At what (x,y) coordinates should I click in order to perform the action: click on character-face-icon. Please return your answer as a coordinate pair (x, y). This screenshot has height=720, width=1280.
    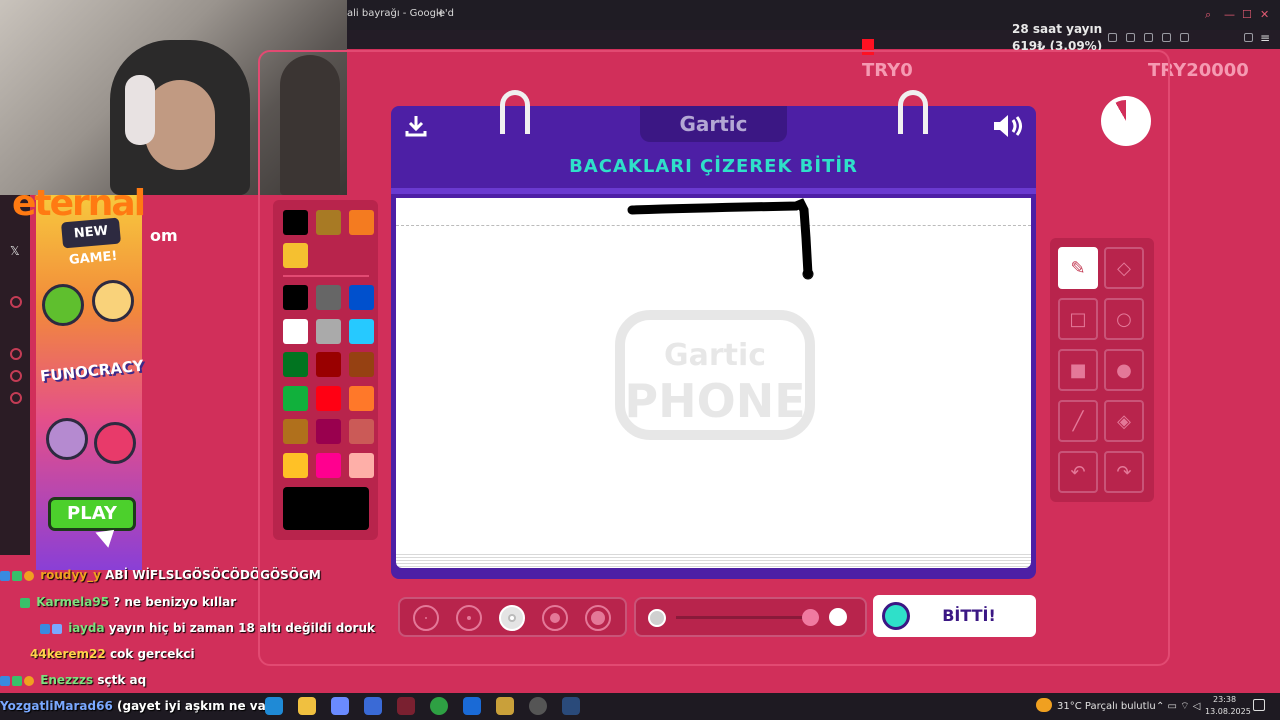
    Looking at the image, I should click on (67, 439).